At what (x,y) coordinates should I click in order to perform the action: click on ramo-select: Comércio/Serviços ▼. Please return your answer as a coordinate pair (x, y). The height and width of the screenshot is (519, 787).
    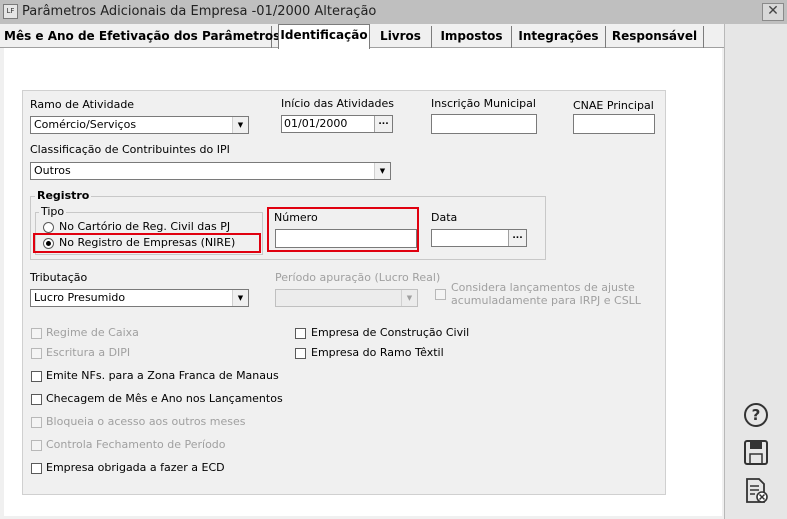
    Looking at the image, I should click on (139, 125).